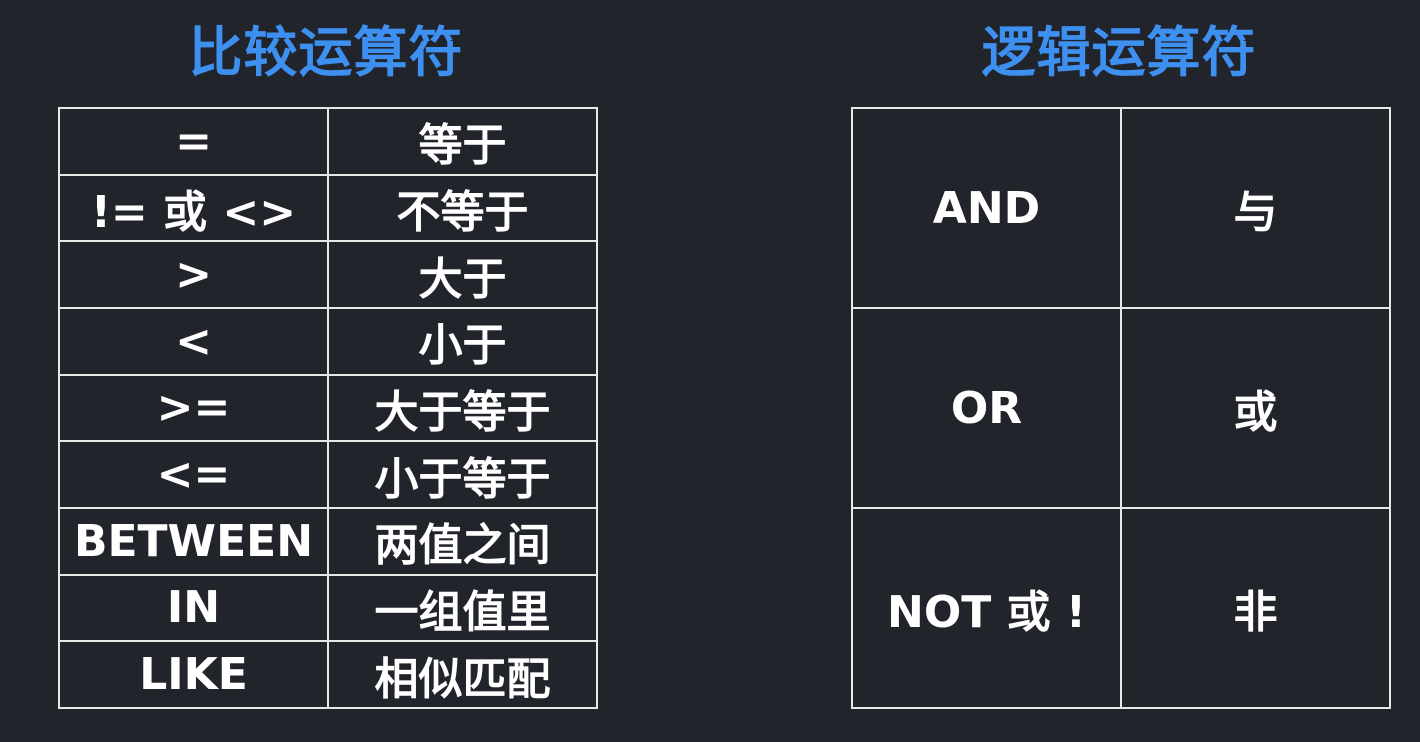  What do you see at coordinates (462, 541) in the screenshot?
I see `meaning-cell: 两值之间` at bounding box center [462, 541].